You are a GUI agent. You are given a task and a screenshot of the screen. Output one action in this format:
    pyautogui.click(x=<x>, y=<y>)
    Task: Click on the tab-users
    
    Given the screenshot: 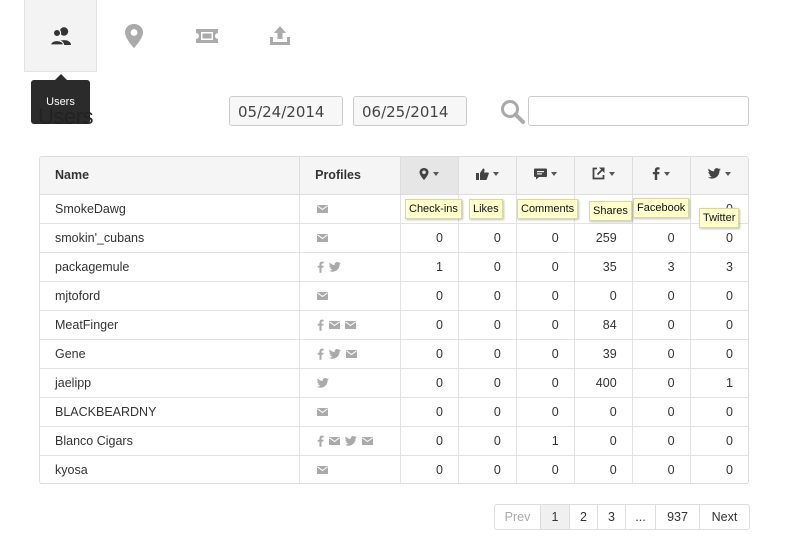 What is the action you would take?
    pyautogui.click(x=60, y=36)
    